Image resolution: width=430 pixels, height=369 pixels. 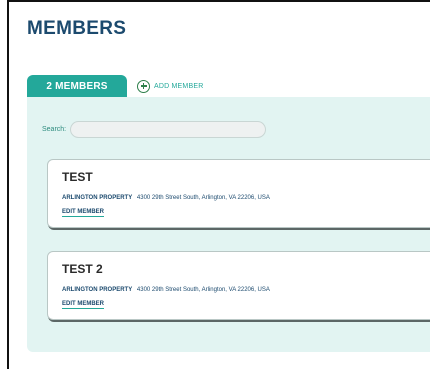 I want to click on search-bar: Search:, so click(x=154, y=129).